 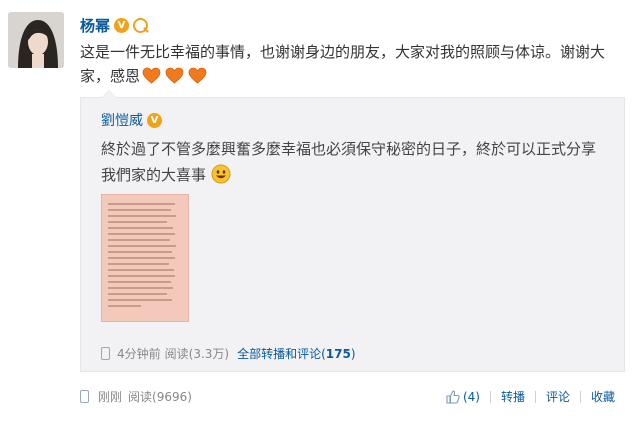 I want to click on heart-emoji-group, so click(x=174, y=75).